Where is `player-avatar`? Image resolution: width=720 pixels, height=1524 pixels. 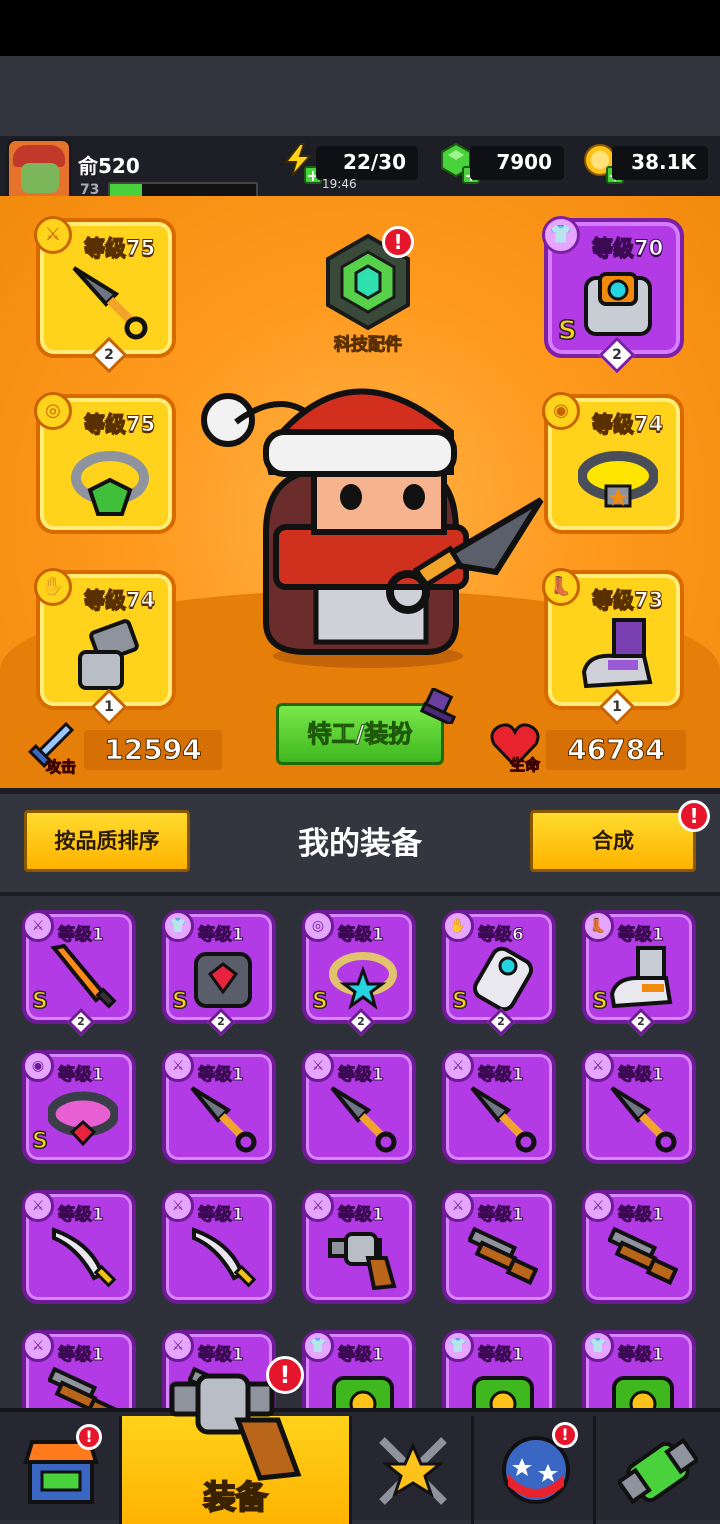
player-avatar is located at coordinates (39, 171).